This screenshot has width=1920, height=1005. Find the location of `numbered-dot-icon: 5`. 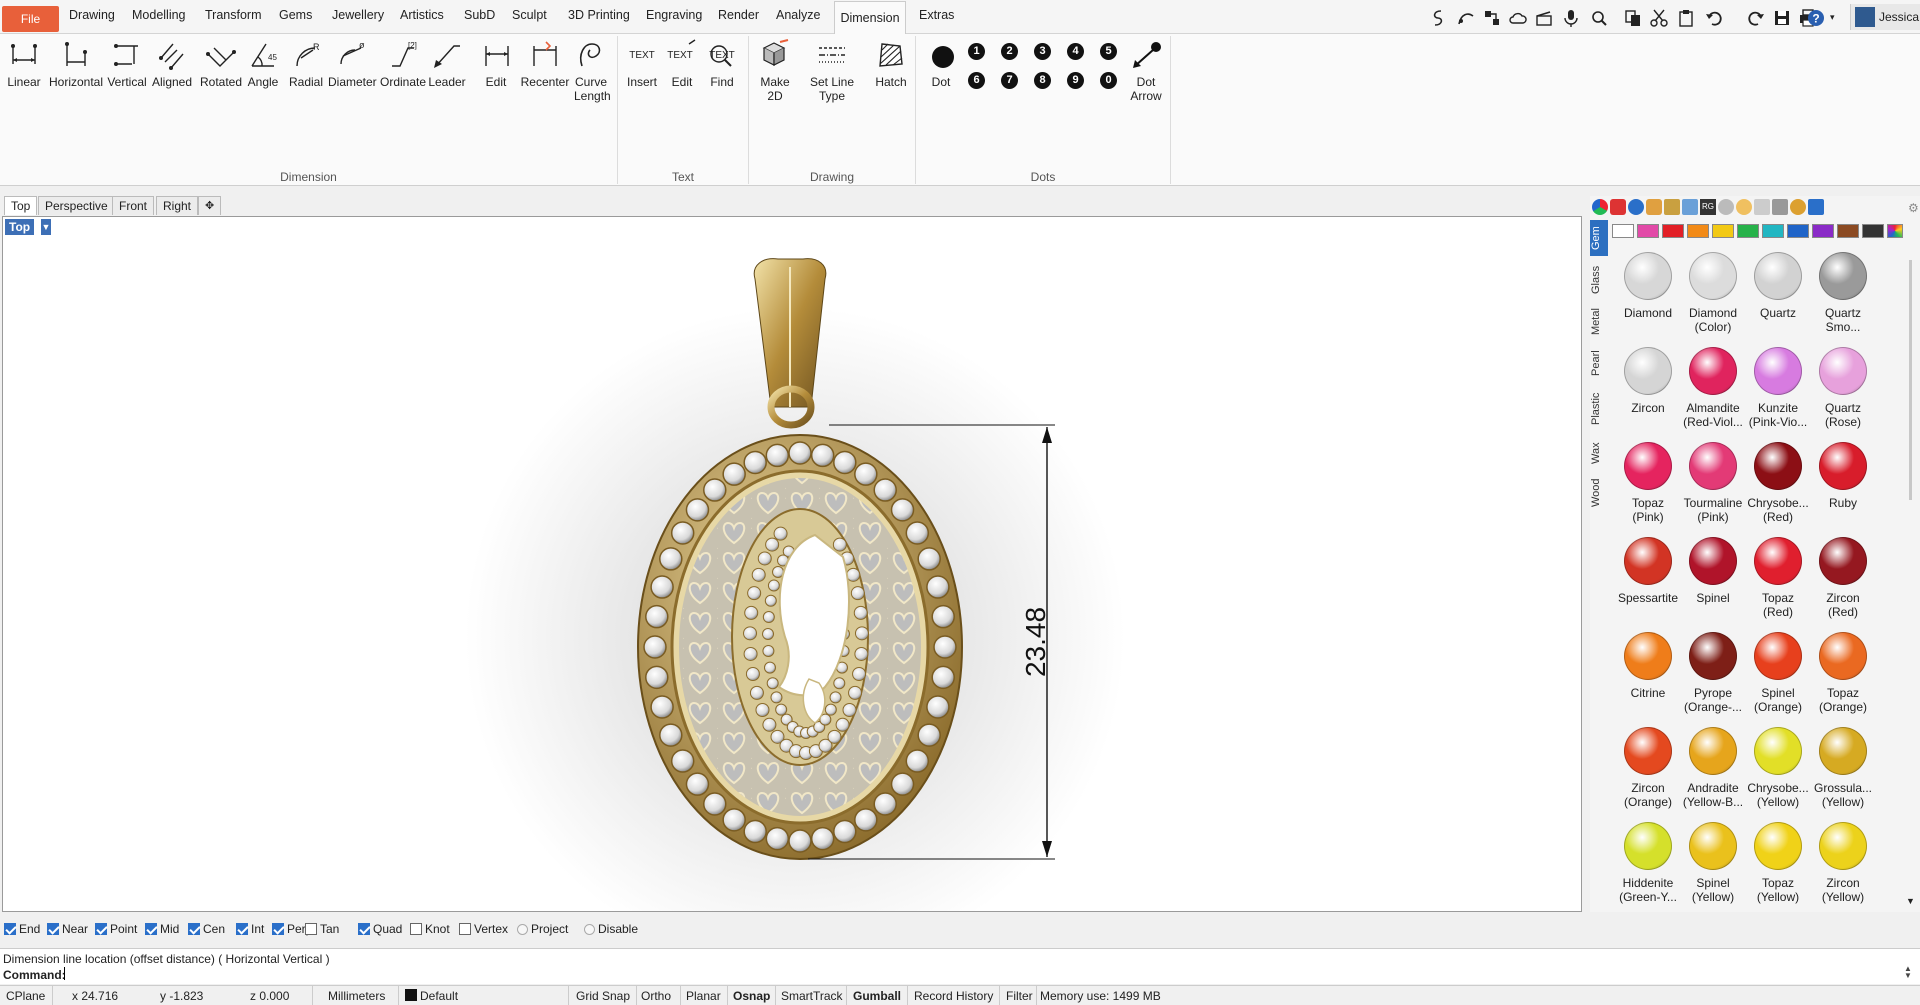

numbered-dot-icon: 5 is located at coordinates (1108, 51).